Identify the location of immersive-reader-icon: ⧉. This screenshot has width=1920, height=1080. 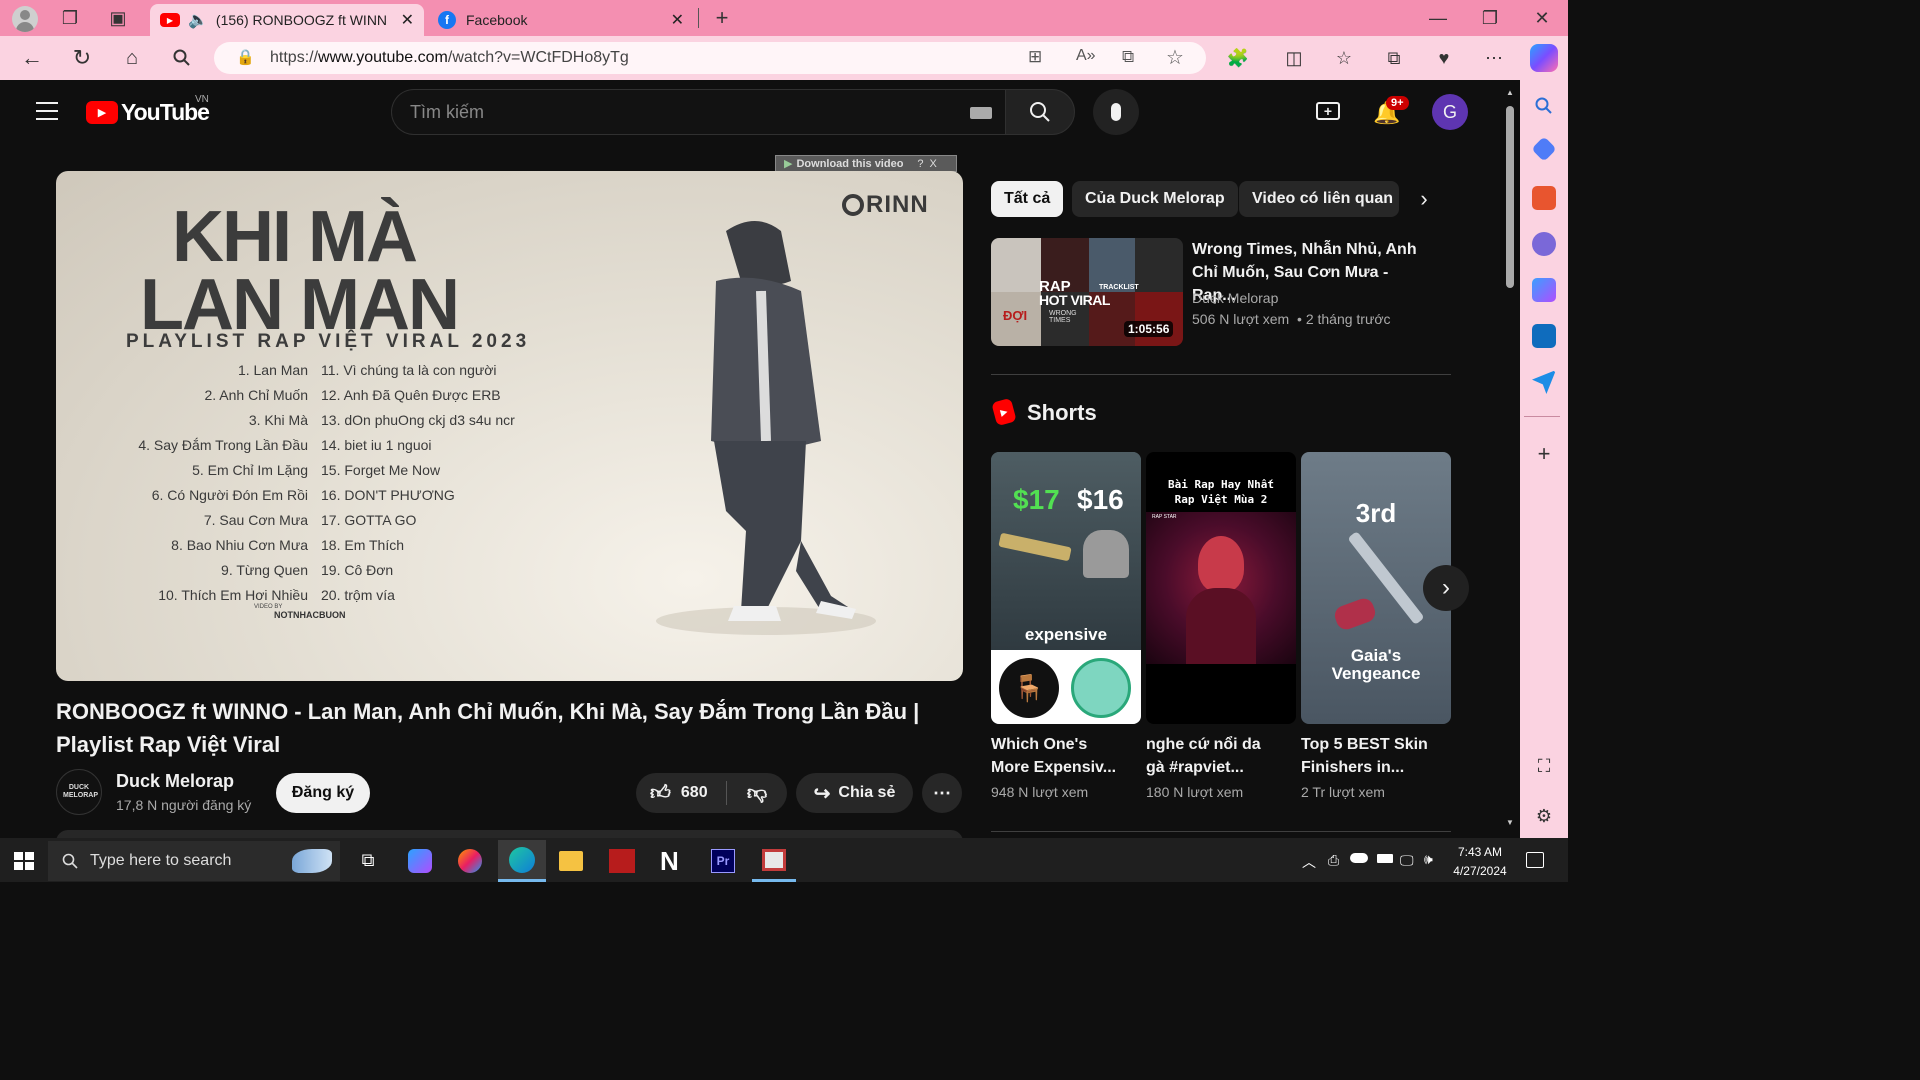
(1128, 57).